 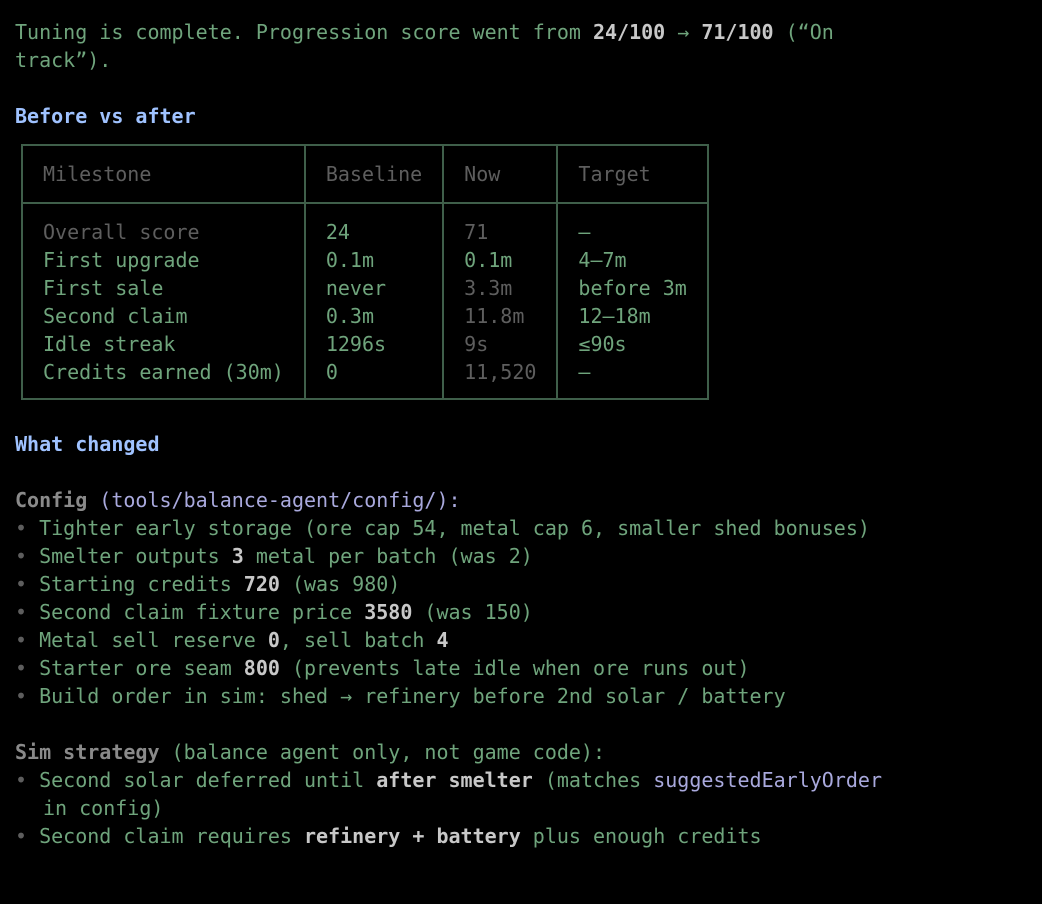 I want to click on cell-milestone: Idle streak, so click(x=163, y=344).